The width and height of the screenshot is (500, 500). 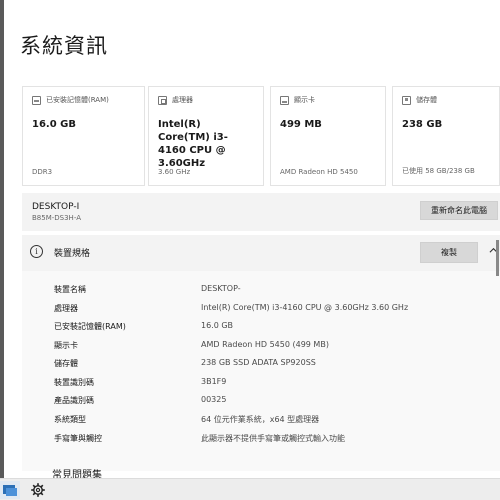 I want to click on device-name-bar: DESKTOP-I B85M-DS3H-A 重新命名此電腦, so click(x=261, y=212).